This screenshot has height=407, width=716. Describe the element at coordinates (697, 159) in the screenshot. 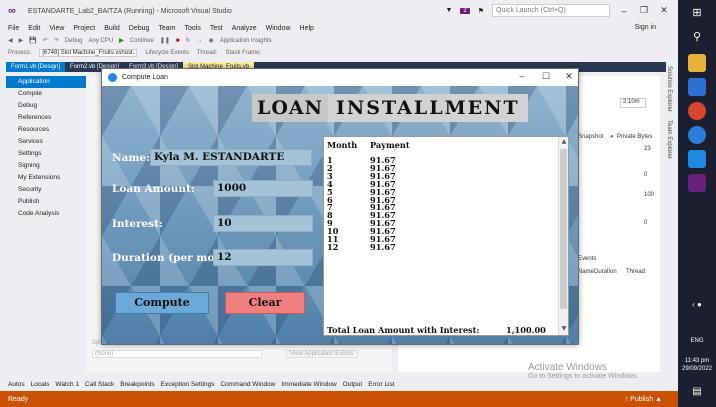

I see `app-icon` at that location.